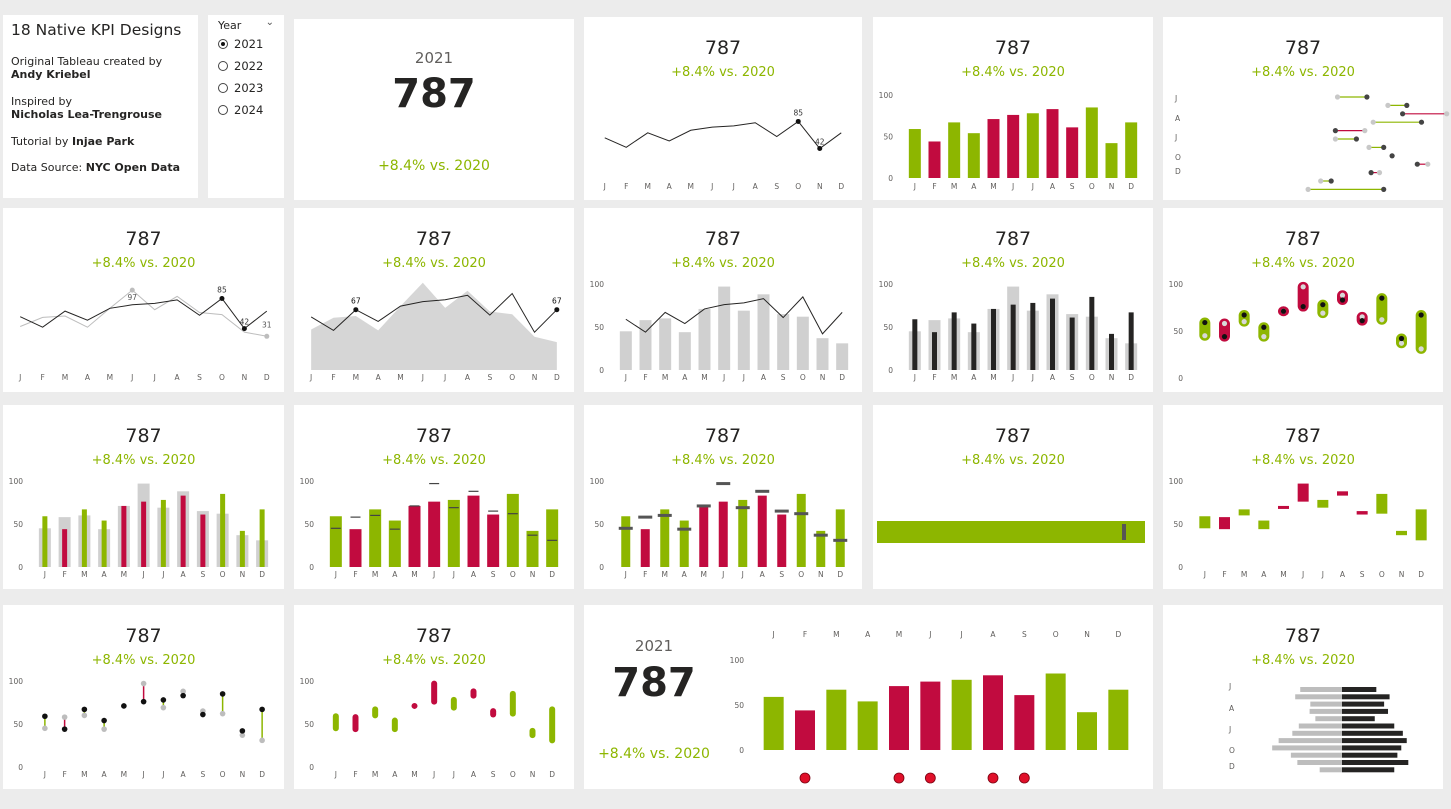 Image resolution: width=1451 pixels, height=809 pixels. Describe the element at coordinates (245, 377) in the screenshot. I see `x-tick-label: N` at that location.